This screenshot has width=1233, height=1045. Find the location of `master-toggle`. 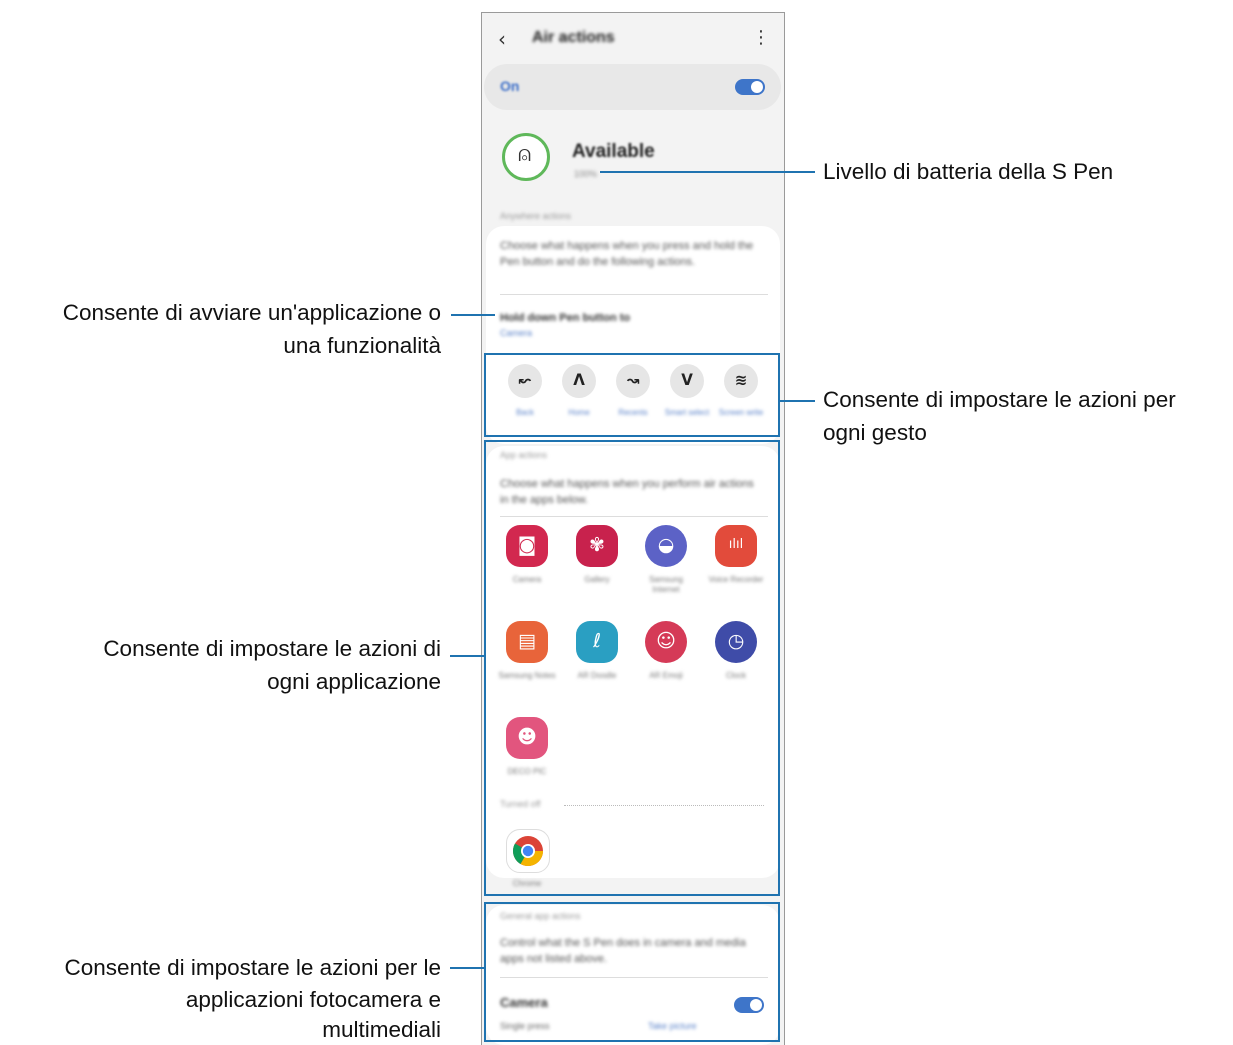

master-toggle is located at coordinates (750, 87).